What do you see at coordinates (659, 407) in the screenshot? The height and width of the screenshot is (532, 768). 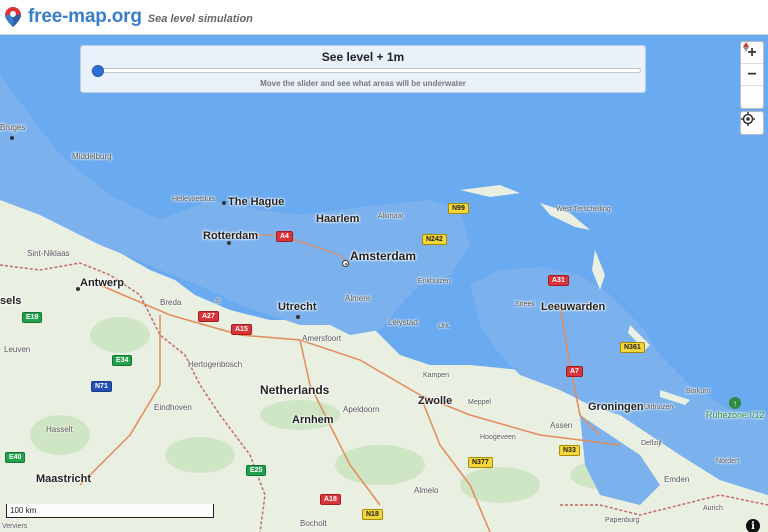 I see `city-label-uithuizen: Uithuizen` at bounding box center [659, 407].